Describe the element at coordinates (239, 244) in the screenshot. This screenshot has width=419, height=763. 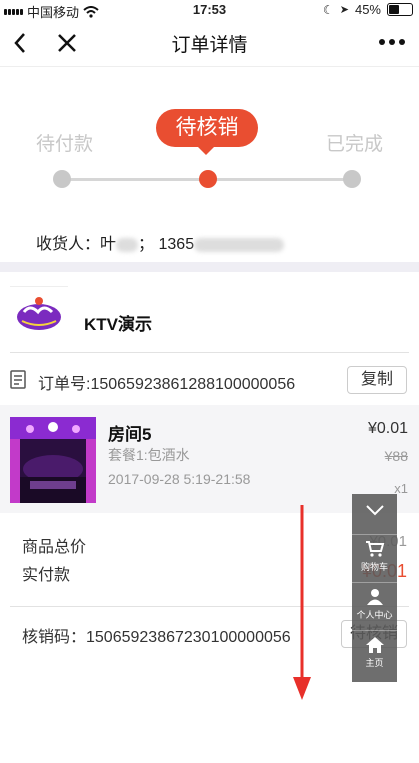
I see `redacted-phone` at that location.